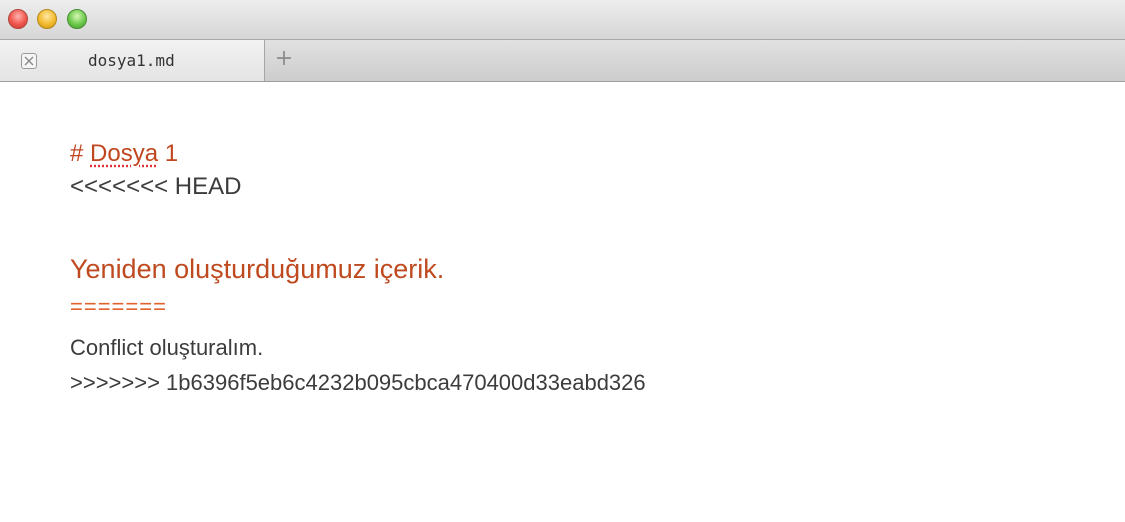 The width and height of the screenshot is (1125, 522). I want to click on tab-bar: dosya1.md +, so click(562, 61).